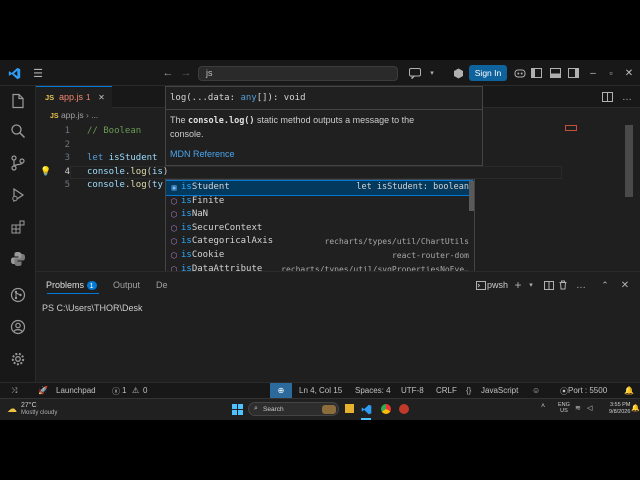 Image resolution: width=640 pixels, height=480 pixels. What do you see at coordinates (518, 285) in the screenshot?
I see `new-terminal-icon: +` at bounding box center [518, 285].